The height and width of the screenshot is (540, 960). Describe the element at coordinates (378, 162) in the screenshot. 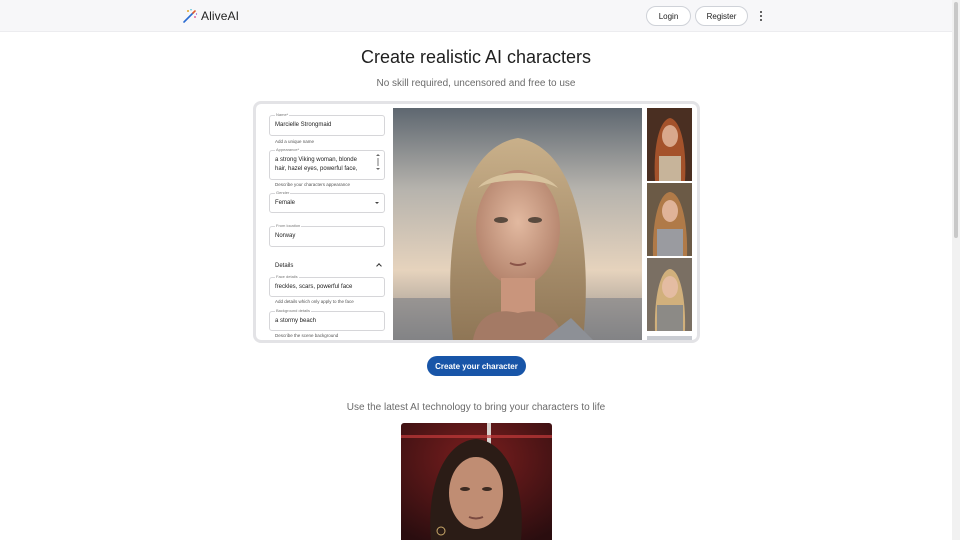

I see `textarea-scrollbar` at that location.